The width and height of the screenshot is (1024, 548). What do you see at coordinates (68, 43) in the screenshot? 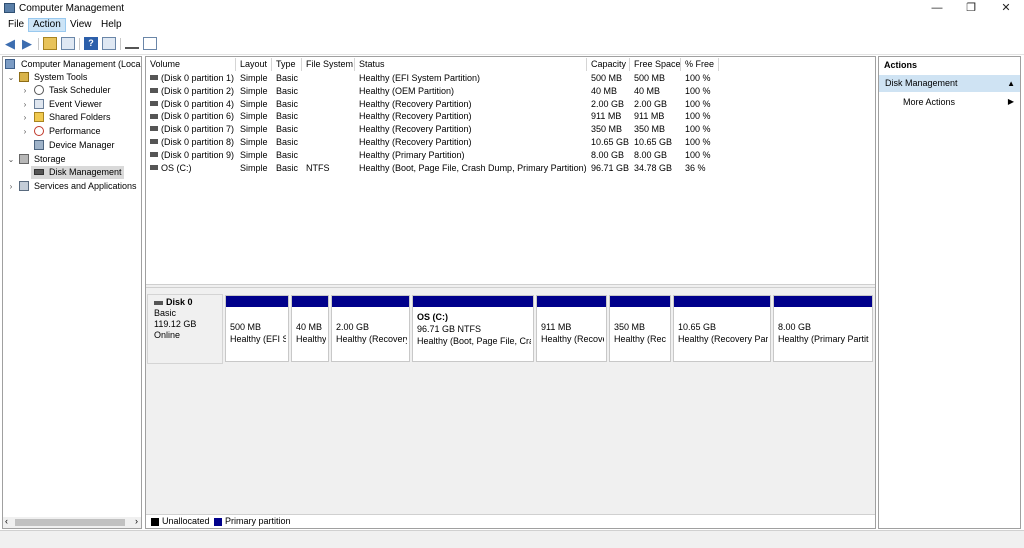
I see `show-hide-tree-icon` at bounding box center [68, 43].